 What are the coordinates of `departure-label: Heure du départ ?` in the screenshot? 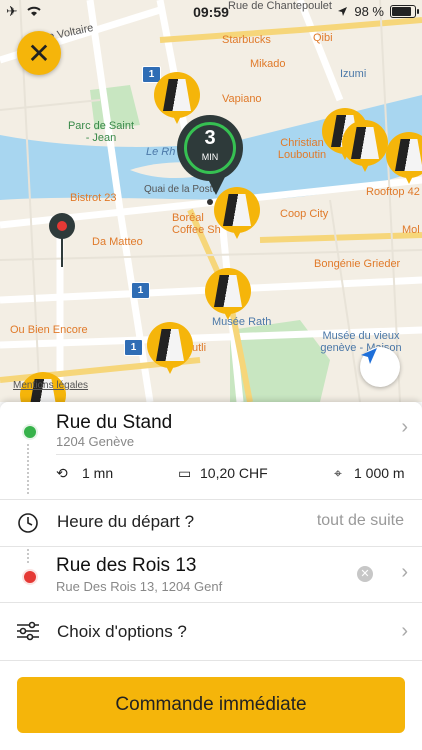 It's located at (126, 521).